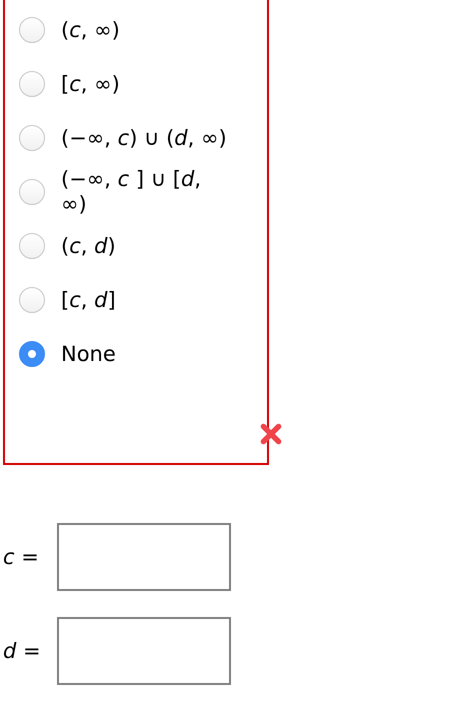  Describe the element at coordinates (90, 84) in the screenshot. I see `option-label: [c, ∞)` at that location.